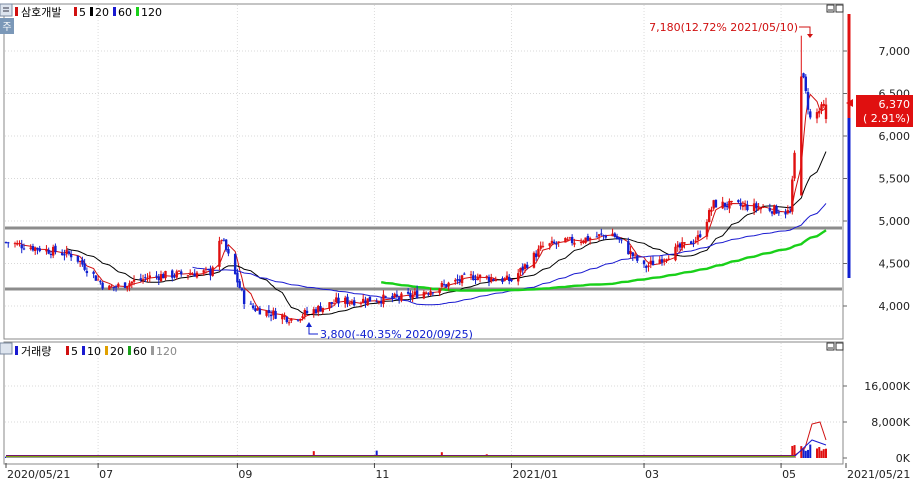  What do you see at coordinates (140, 351) in the screenshot?
I see `legend-label: 60` at bounding box center [140, 351].